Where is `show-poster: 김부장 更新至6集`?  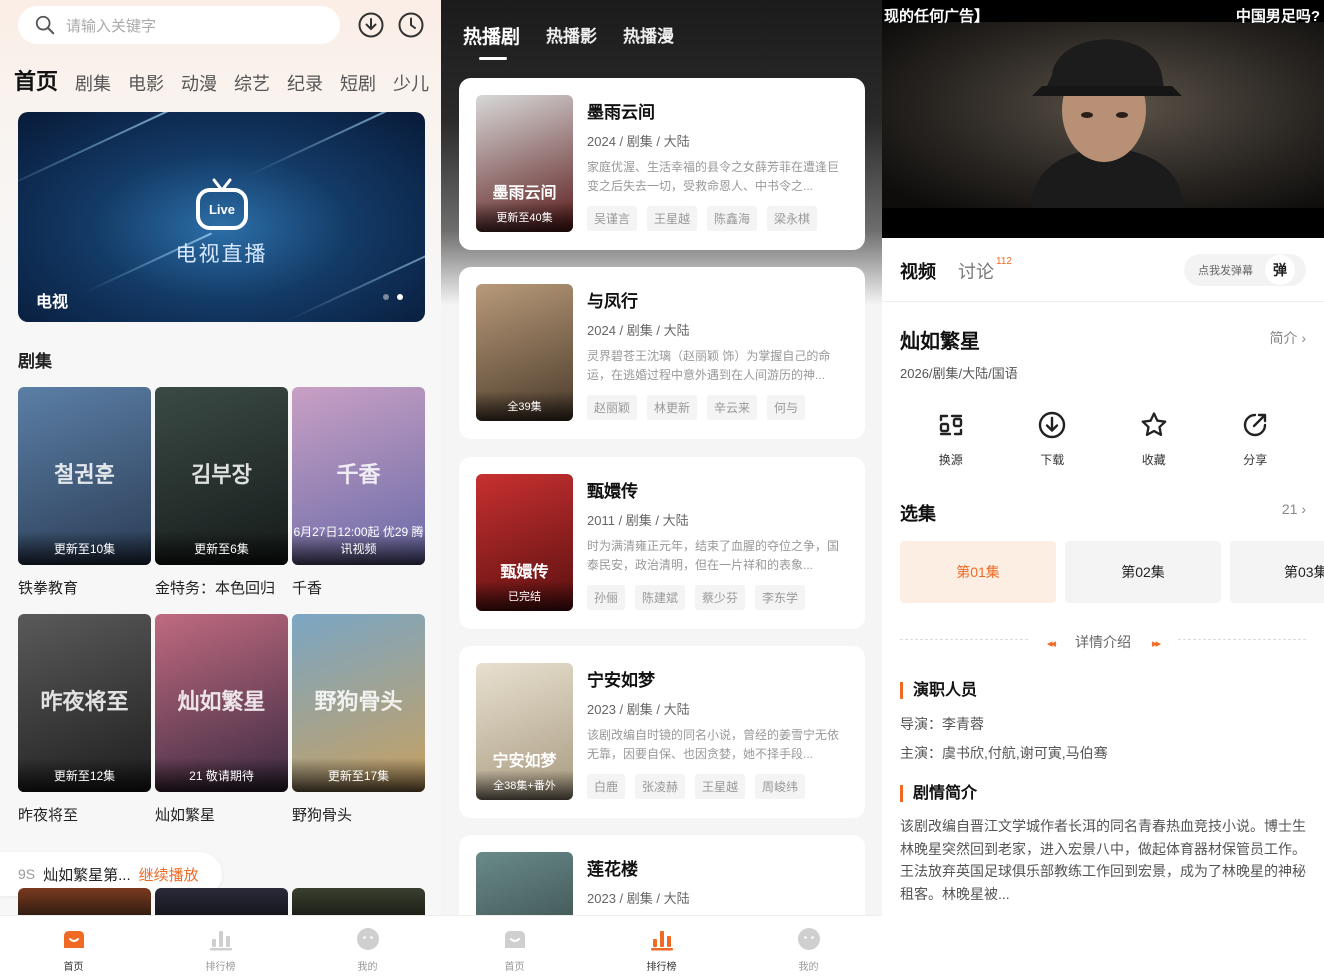
show-poster: 김부장 更新至6集 is located at coordinates (221, 476).